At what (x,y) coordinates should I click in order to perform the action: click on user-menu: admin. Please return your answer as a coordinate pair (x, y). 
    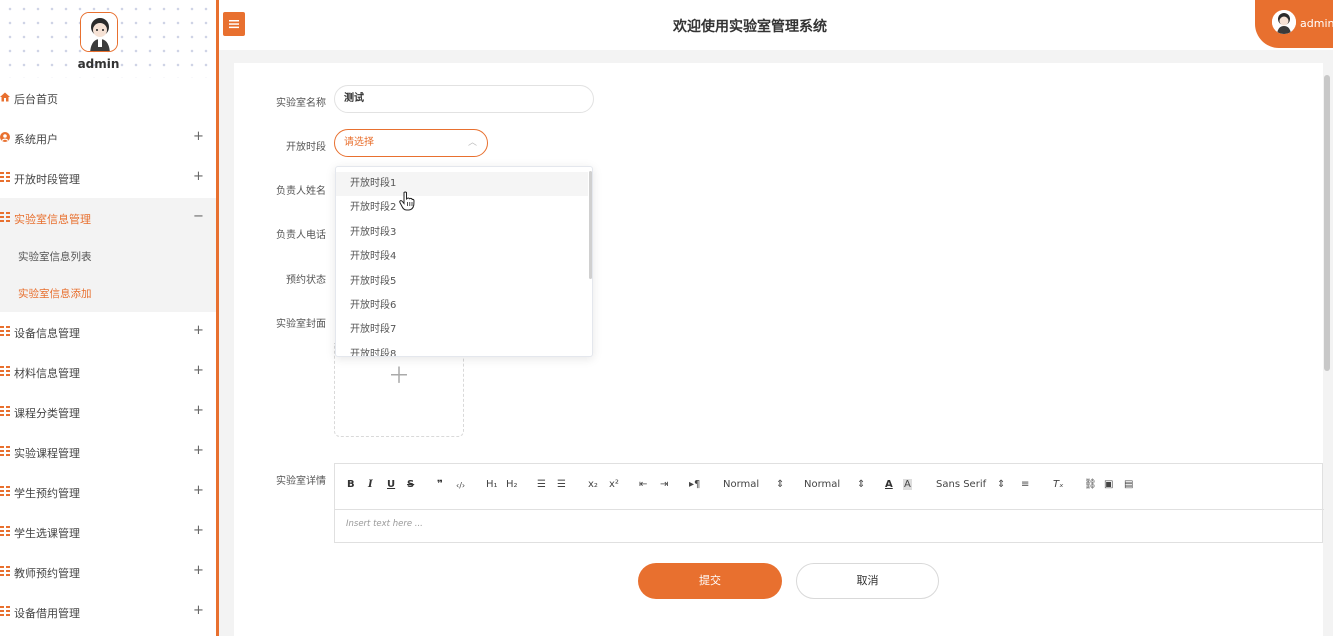
    Looking at the image, I should click on (1294, 24).